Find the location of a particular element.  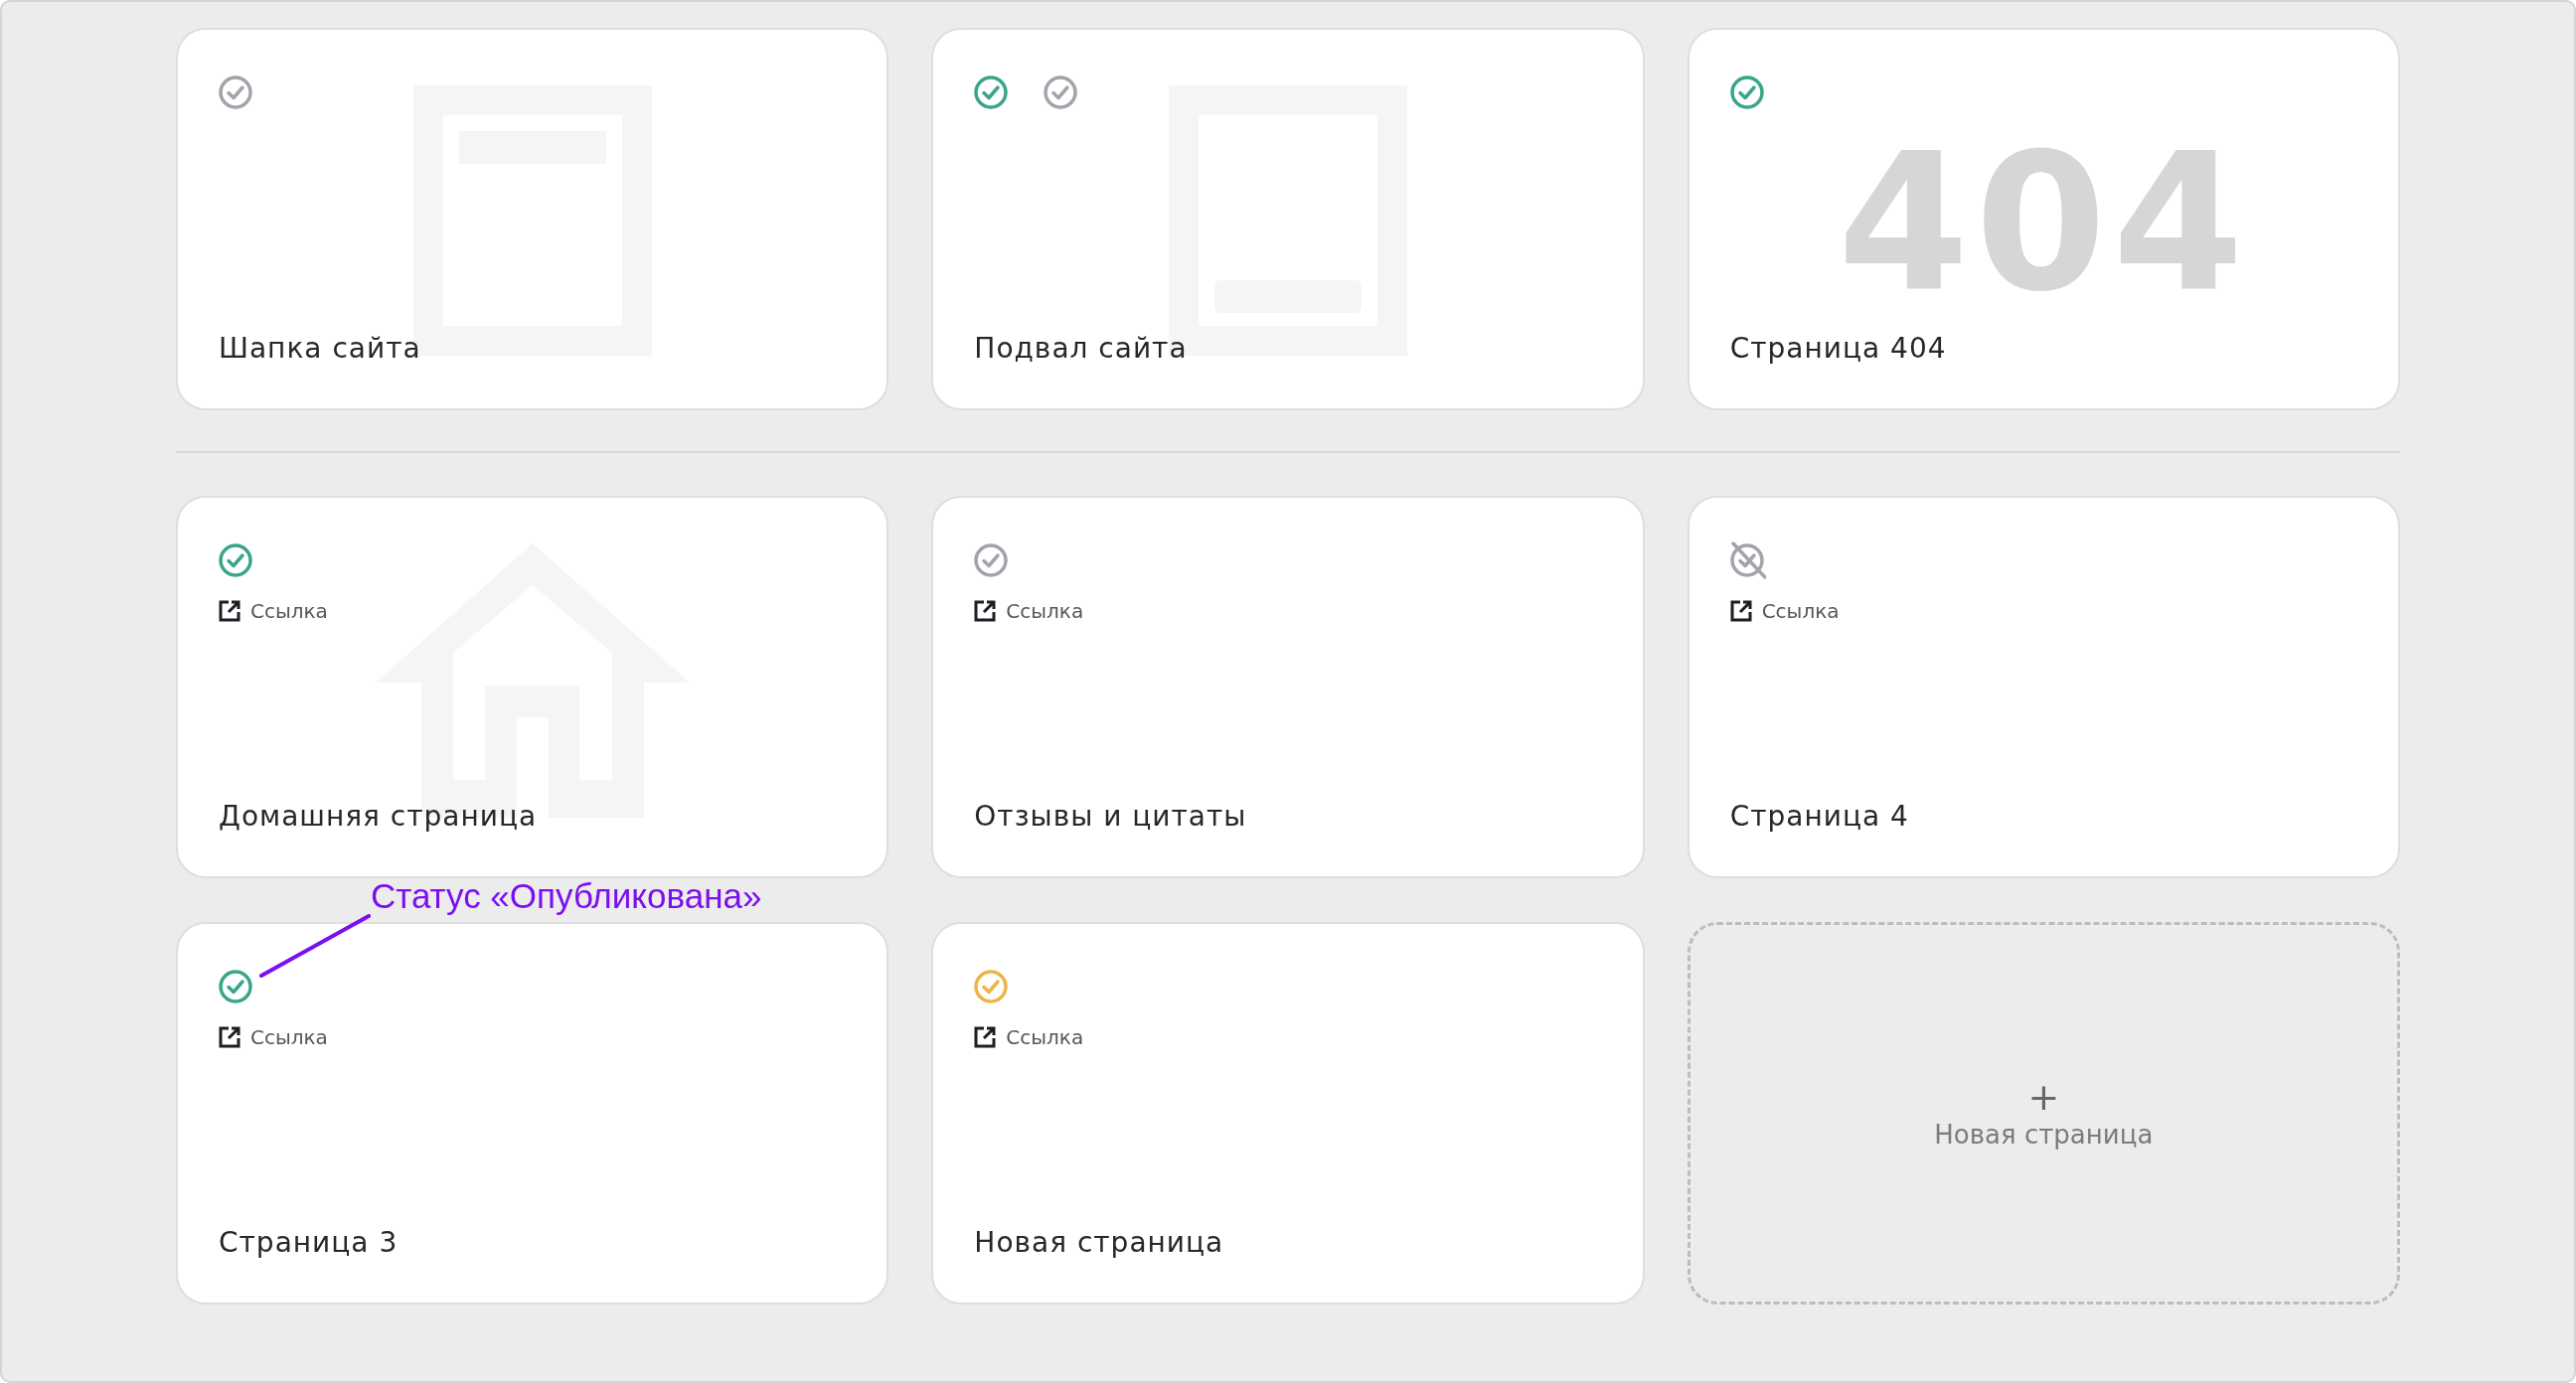

page-title: Шапка сайта is located at coordinates (320, 349).